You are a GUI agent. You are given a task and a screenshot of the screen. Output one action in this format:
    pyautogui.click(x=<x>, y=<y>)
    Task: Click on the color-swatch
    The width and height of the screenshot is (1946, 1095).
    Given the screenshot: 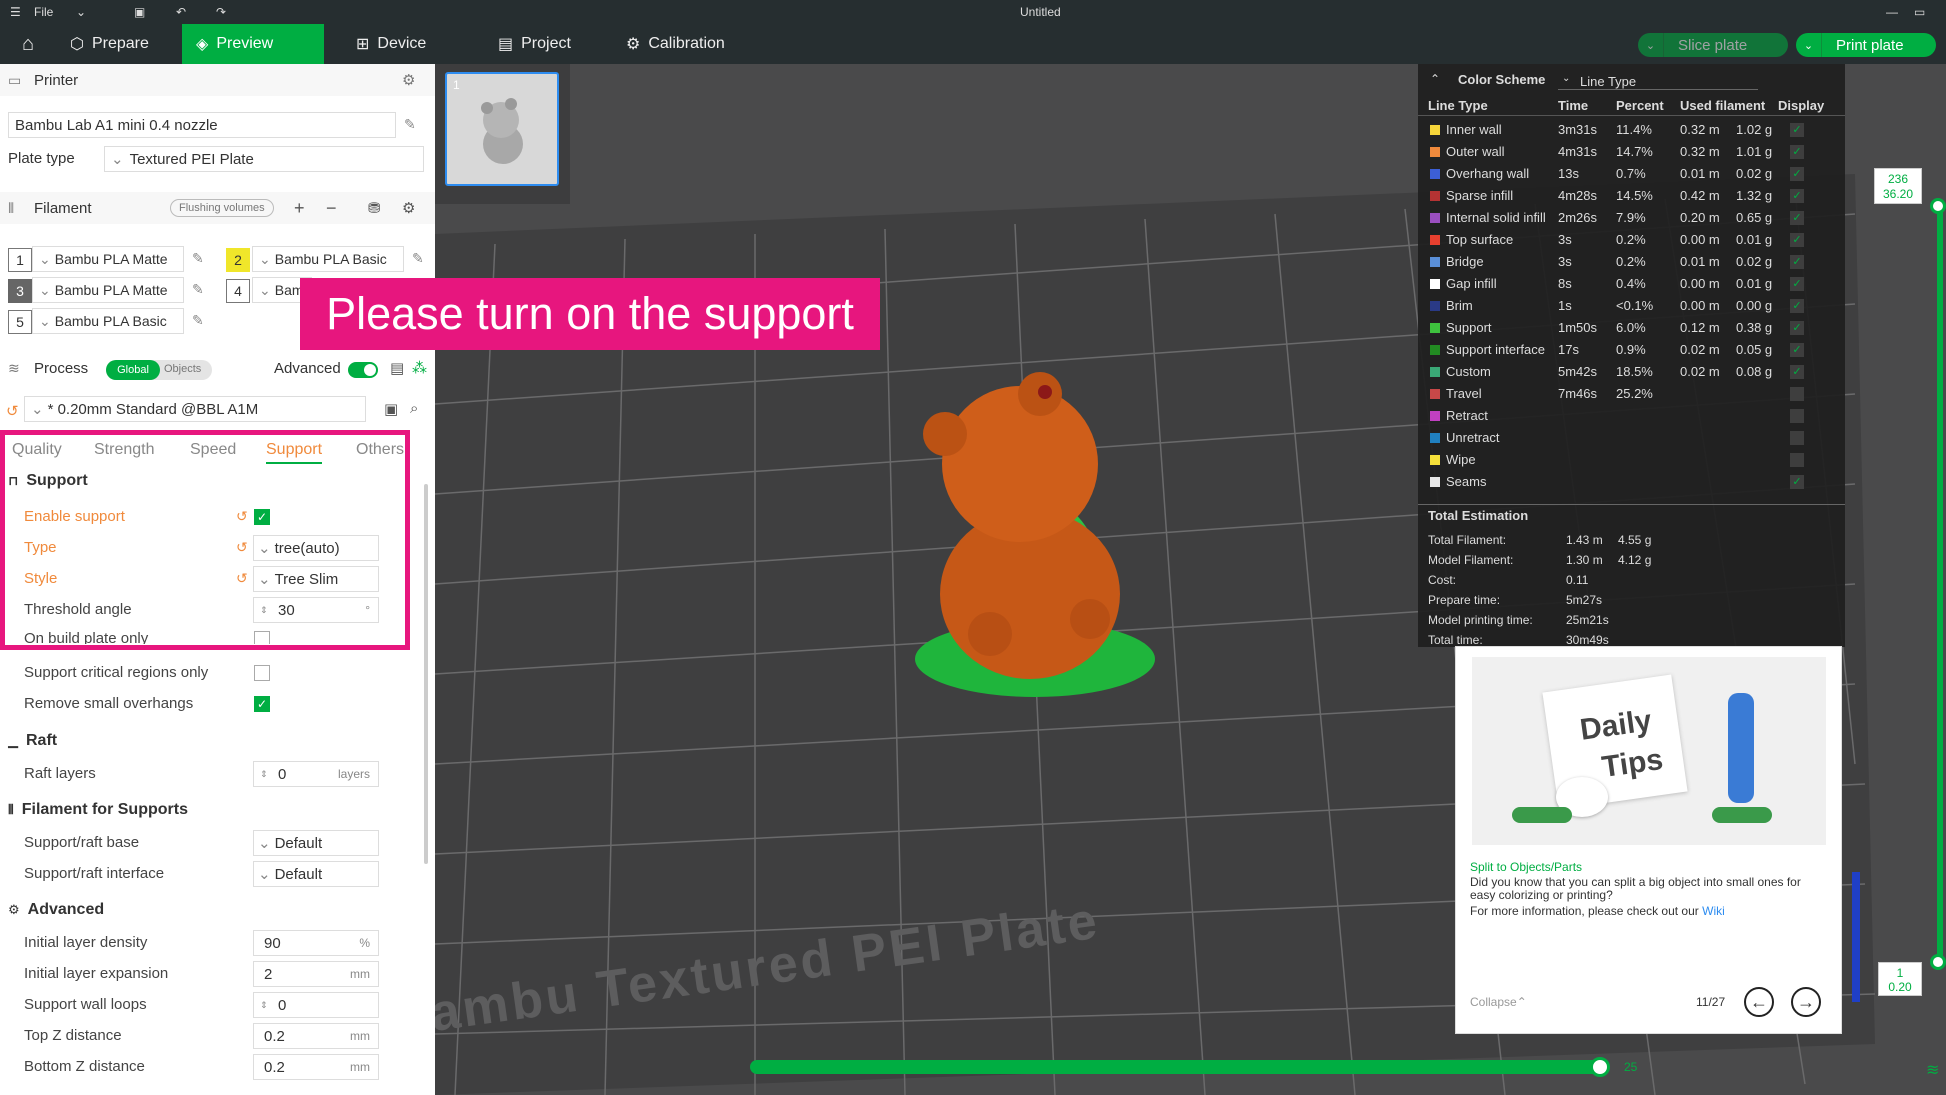 What is the action you would take?
    pyautogui.click(x=1435, y=152)
    